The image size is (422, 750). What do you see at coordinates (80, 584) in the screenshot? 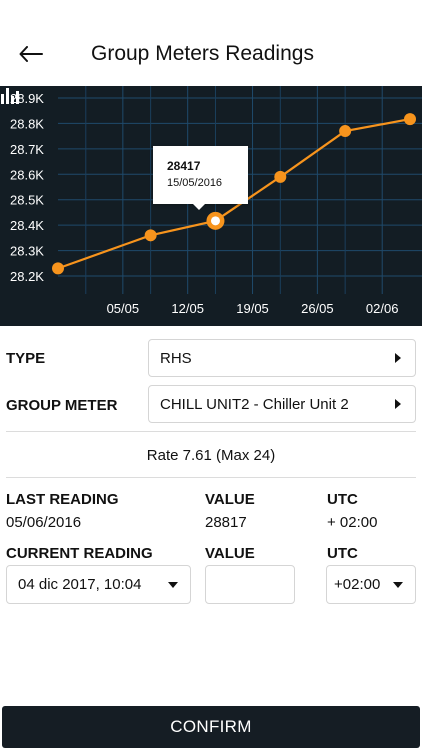
I see `current-date-value: 04 dic 2017, 10:04` at bounding box center [80, 584].